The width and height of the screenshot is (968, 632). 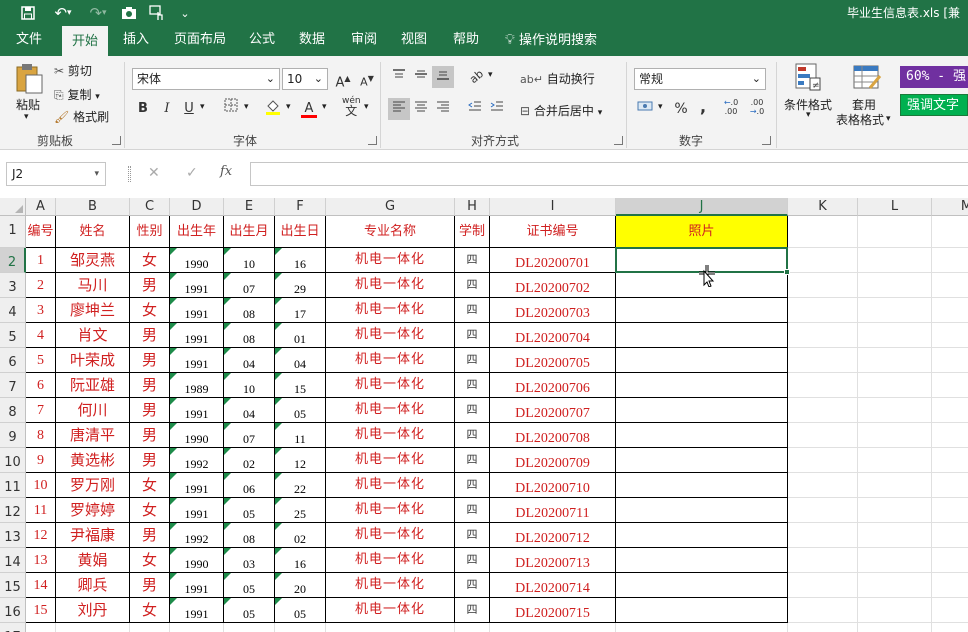 What do you see at coordinates (309, 109) in the screenshot?
I see `font-color-icon: A` at bounding box center [309, 109].